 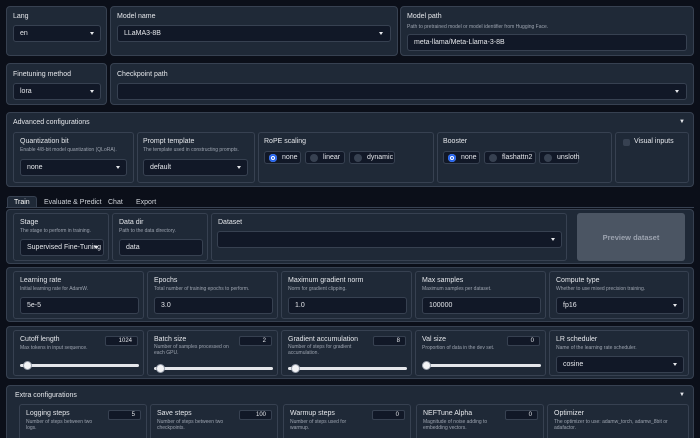 I want to click on booster-option-unsloth: unsloth, so click(x=559, y=157).